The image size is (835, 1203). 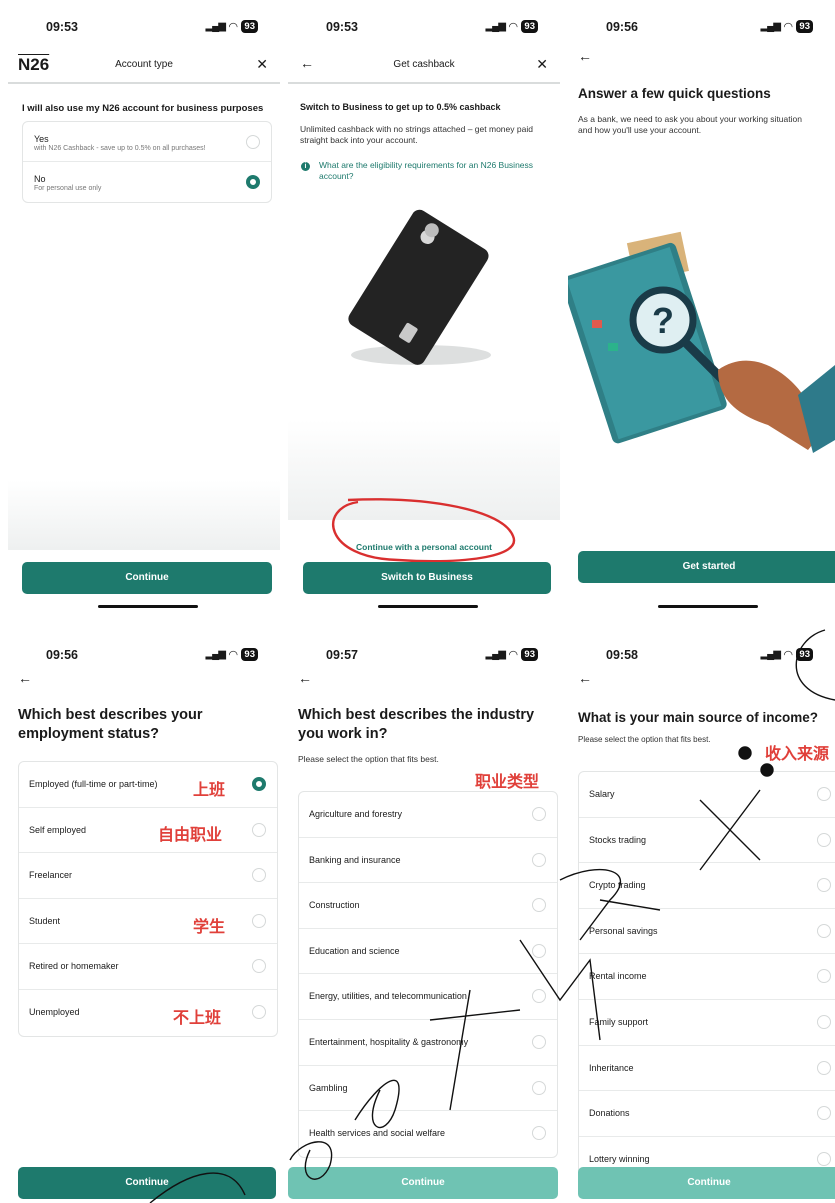 What do you see at coordinates (148, 785) in the screenshot?
I see `option-employed: Employed (full-time or part-time)` at bounding box center [148, 785].